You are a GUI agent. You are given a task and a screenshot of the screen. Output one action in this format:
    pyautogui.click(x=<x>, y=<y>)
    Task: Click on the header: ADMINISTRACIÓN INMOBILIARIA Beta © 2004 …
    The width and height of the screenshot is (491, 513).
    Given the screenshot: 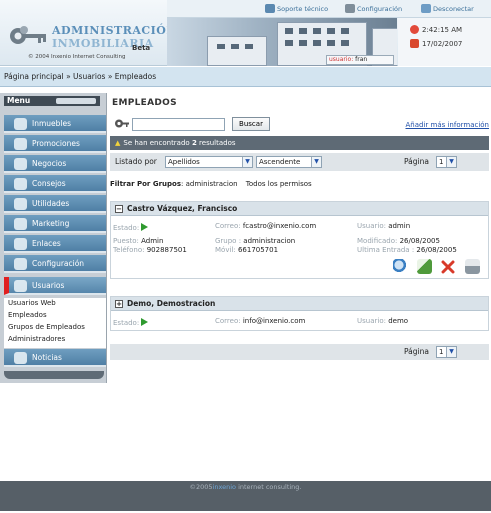 What is the action you would take?
    pyautogui.click(x=245, y=33)
    